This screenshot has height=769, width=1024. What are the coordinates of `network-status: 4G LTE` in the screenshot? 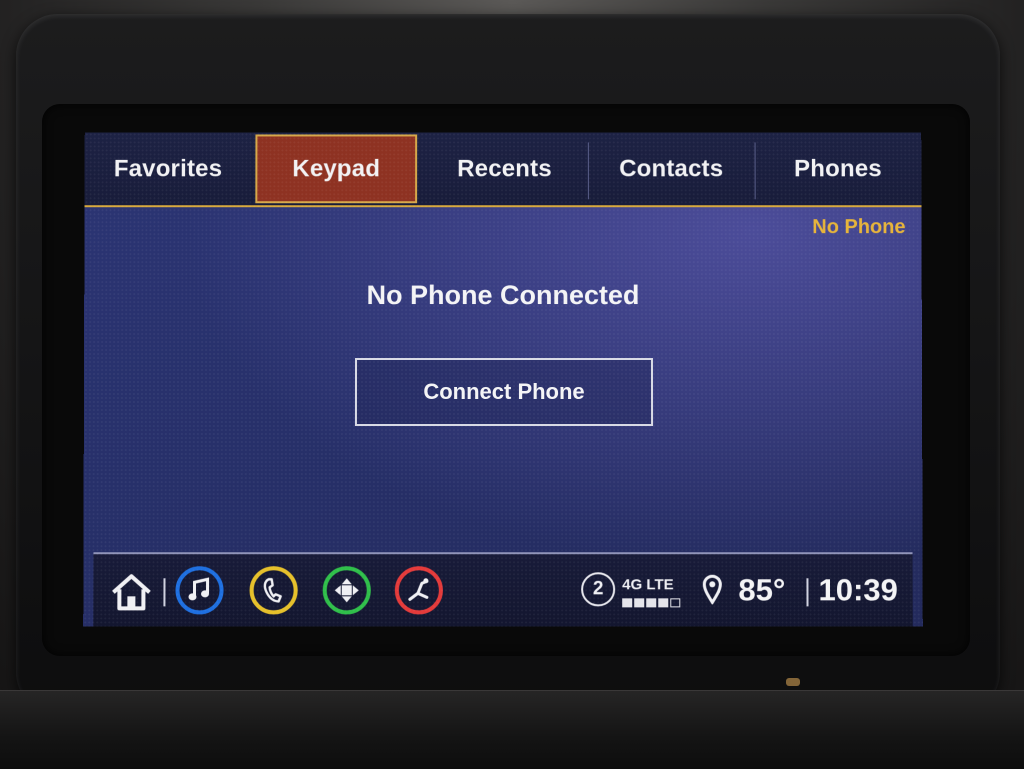 It's located at (654, 592).